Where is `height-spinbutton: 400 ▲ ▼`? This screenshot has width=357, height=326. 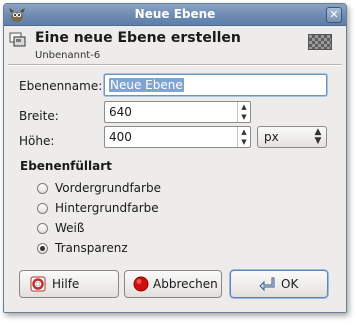 height-spinbutton: 400 ▲ ▼ is located at coordinates (177, 137).